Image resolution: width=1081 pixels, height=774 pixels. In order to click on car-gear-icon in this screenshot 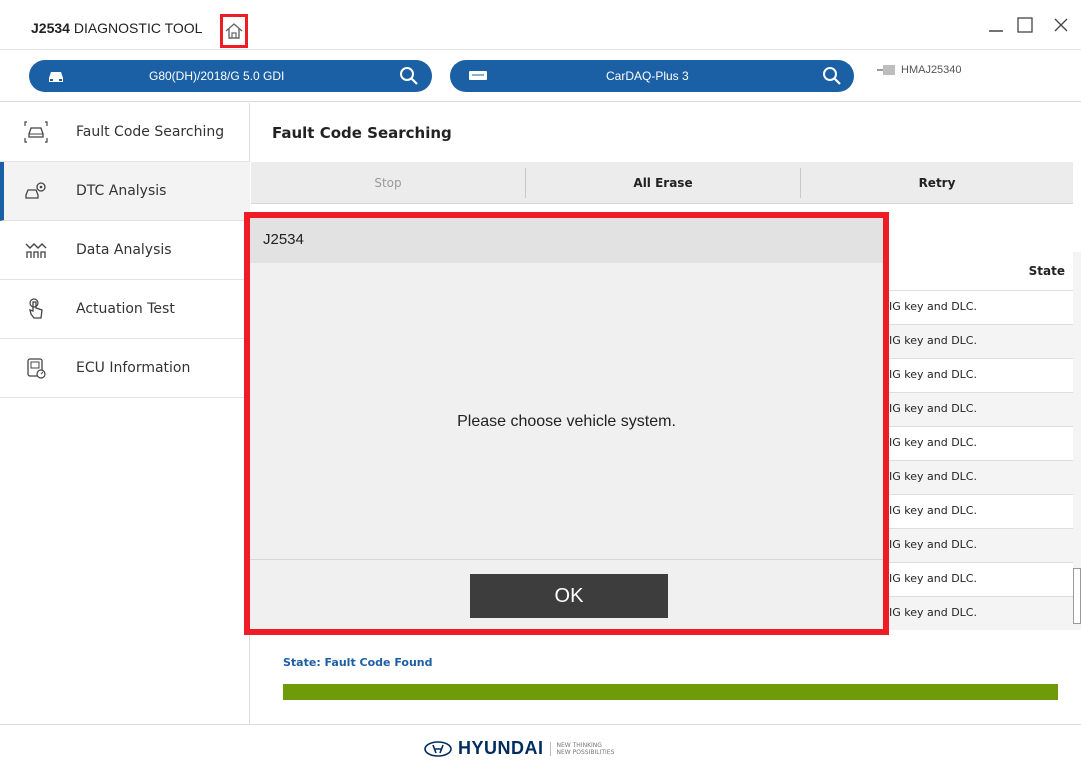, I will do `click(35, 190)`.